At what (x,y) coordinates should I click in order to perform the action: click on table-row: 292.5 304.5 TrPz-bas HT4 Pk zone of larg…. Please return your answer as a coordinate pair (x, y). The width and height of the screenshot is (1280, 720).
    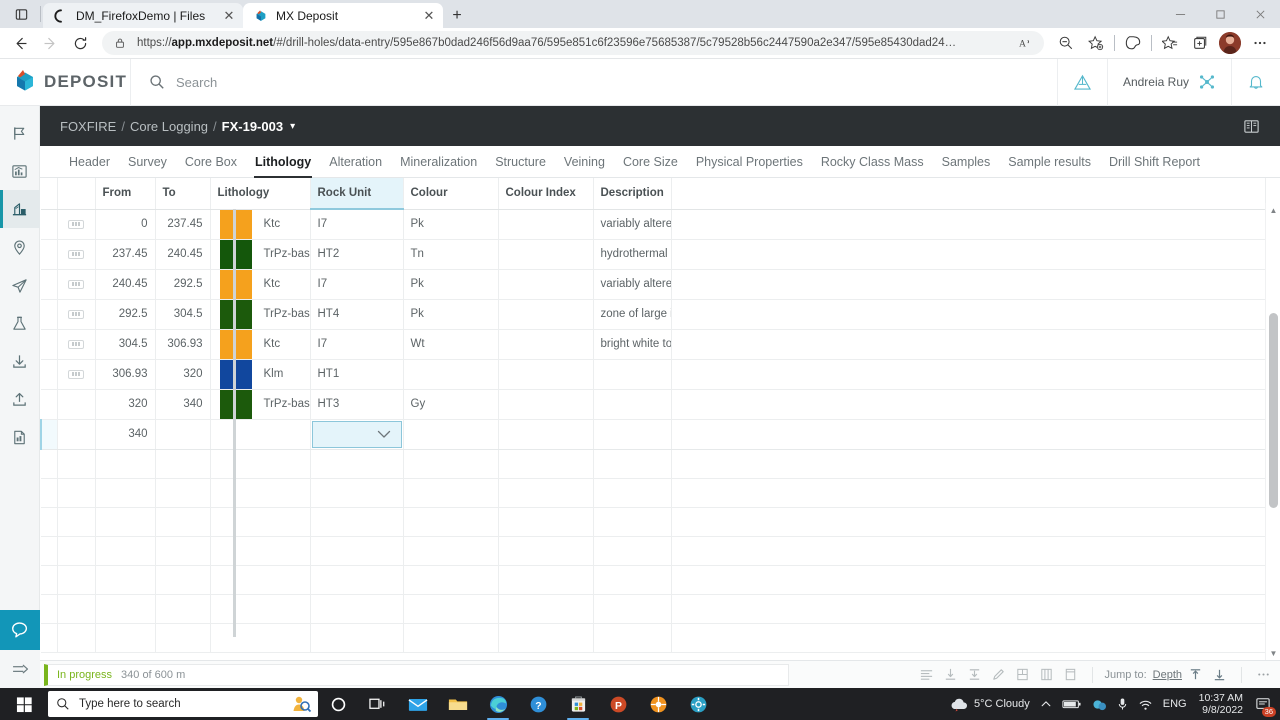
    Looking at the image, I should click on (653, 314).